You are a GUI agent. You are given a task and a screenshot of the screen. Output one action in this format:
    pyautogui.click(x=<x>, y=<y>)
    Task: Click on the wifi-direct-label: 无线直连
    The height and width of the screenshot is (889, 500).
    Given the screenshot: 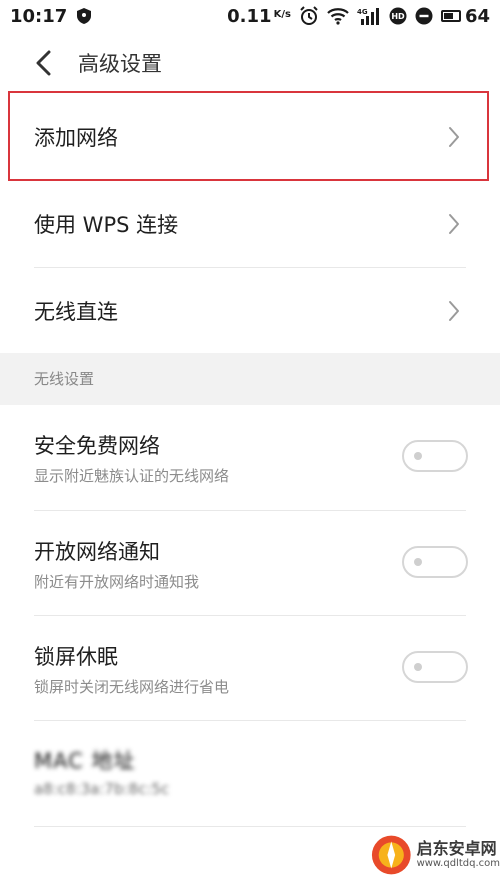 What is the action you would take?
    pyautogui.click(x=76, y=311)
    